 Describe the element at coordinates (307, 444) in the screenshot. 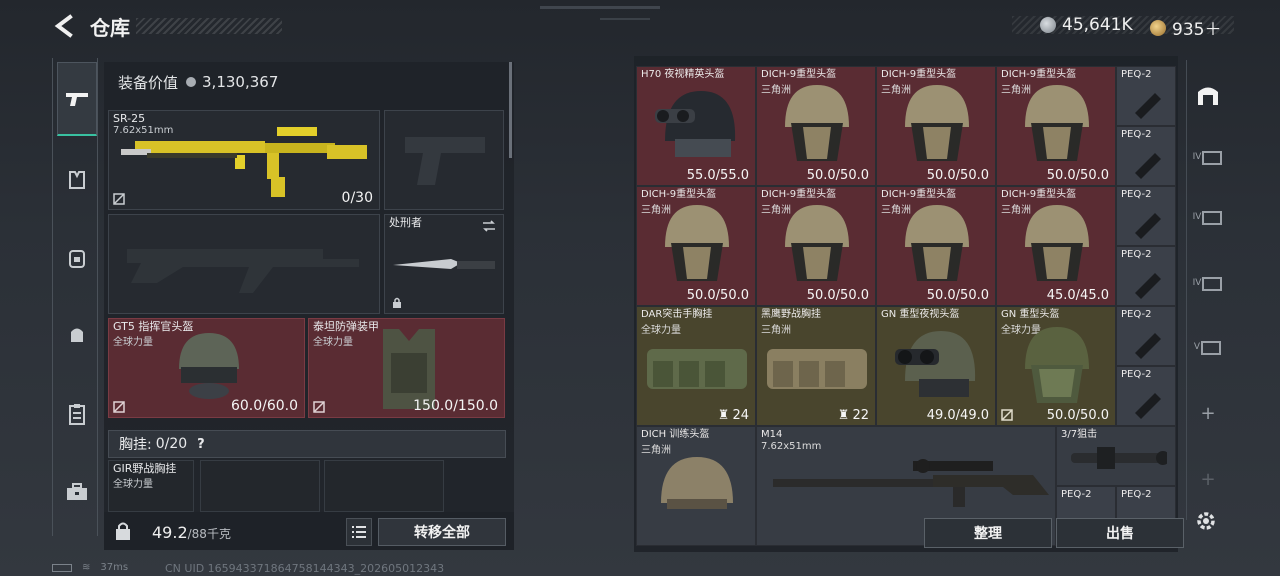

I see `chest-rig-bar: 胸挂: 0/20 ?` at that location.